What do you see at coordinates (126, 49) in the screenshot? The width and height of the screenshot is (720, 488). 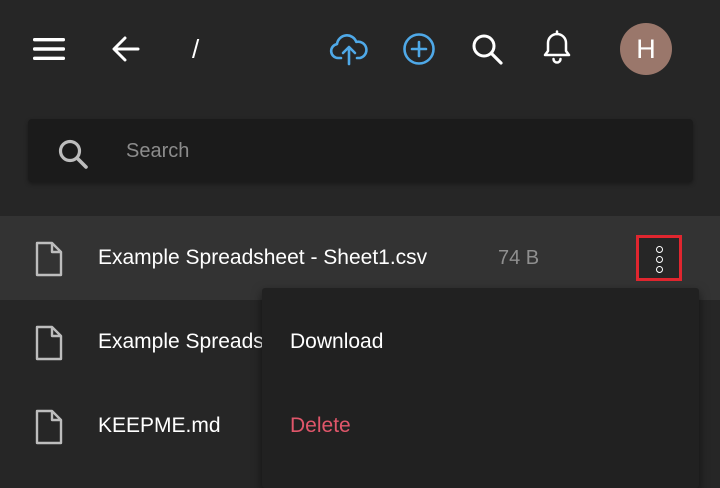 I see `arrow-left-icon` at bounding box center [126, 49].